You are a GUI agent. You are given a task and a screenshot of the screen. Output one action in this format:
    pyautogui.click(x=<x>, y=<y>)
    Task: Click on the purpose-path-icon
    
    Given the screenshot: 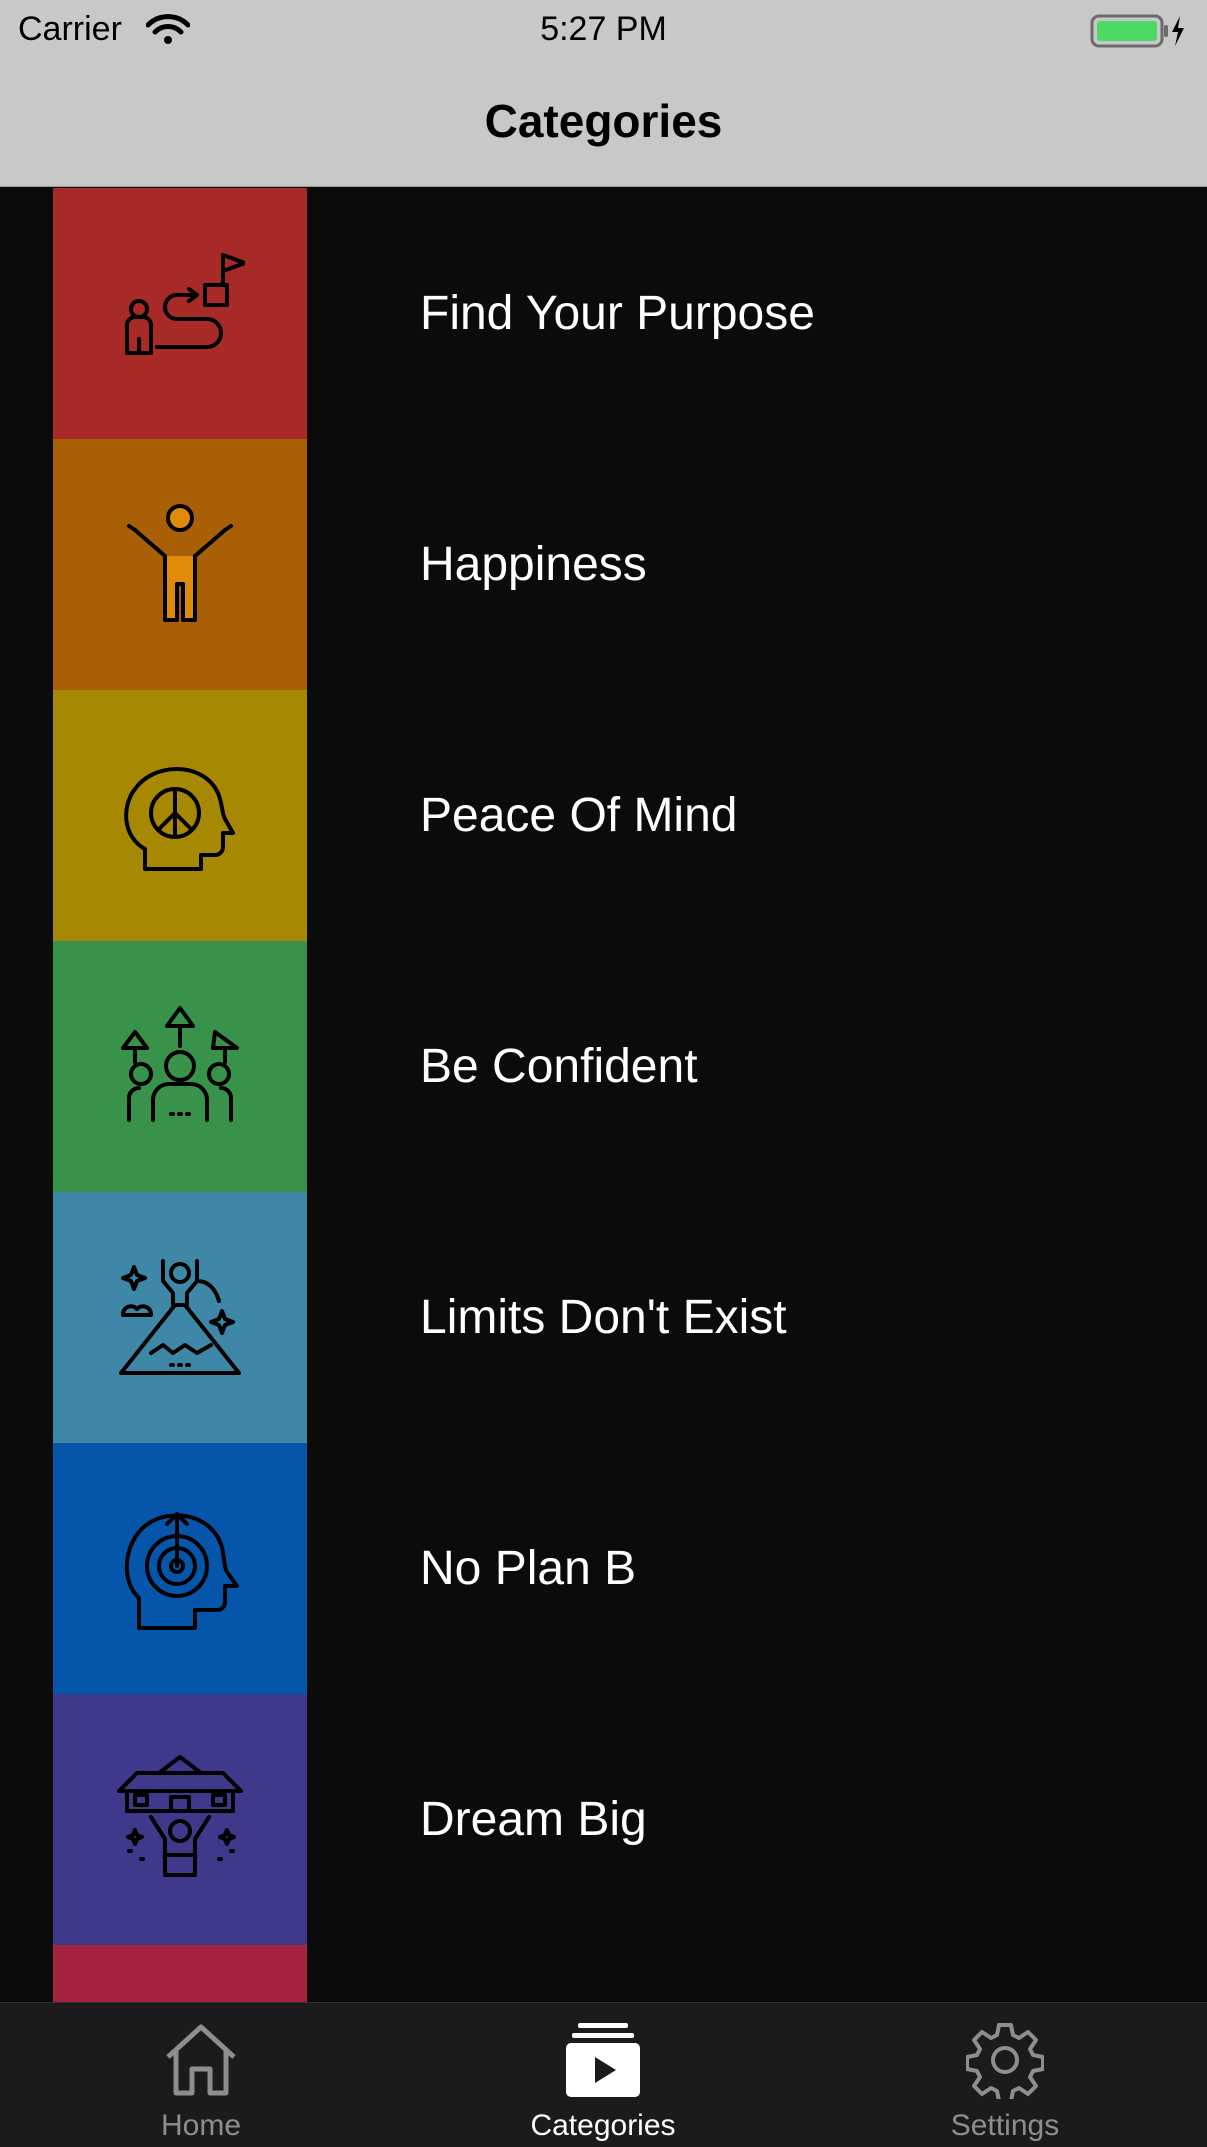 What is the action you would take?
    pyautogui.click(x=185, y=303)
    